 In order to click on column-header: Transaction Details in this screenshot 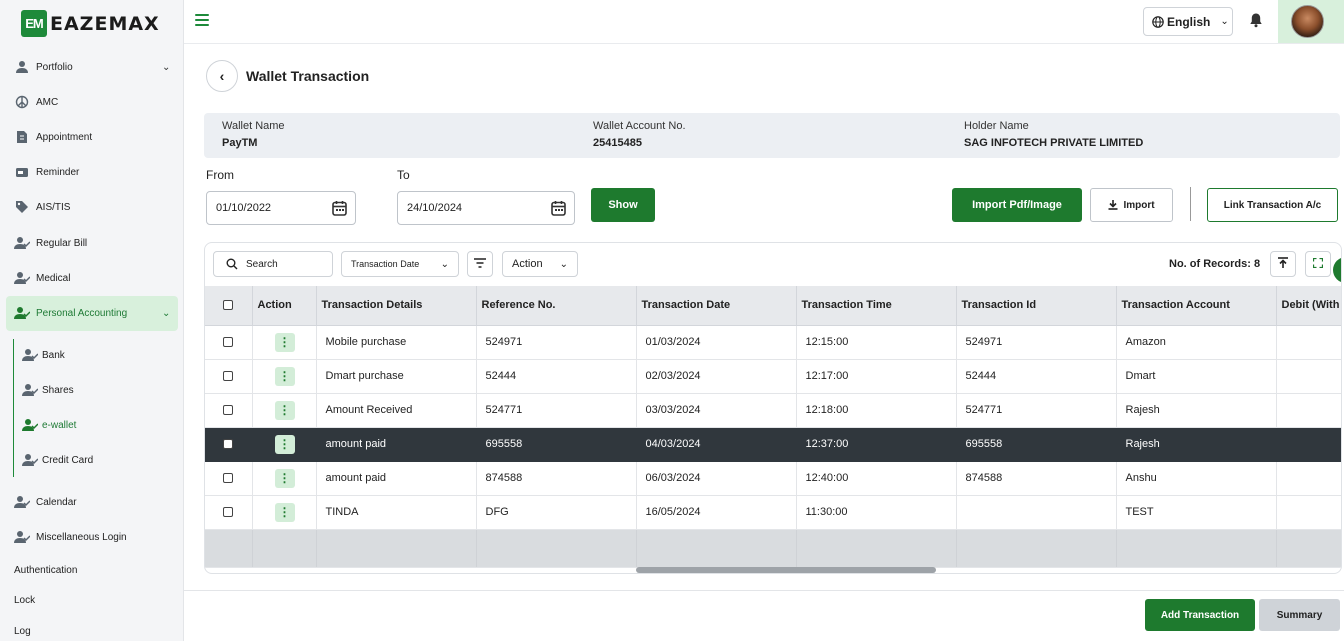, I will do `click(396, 306)`.